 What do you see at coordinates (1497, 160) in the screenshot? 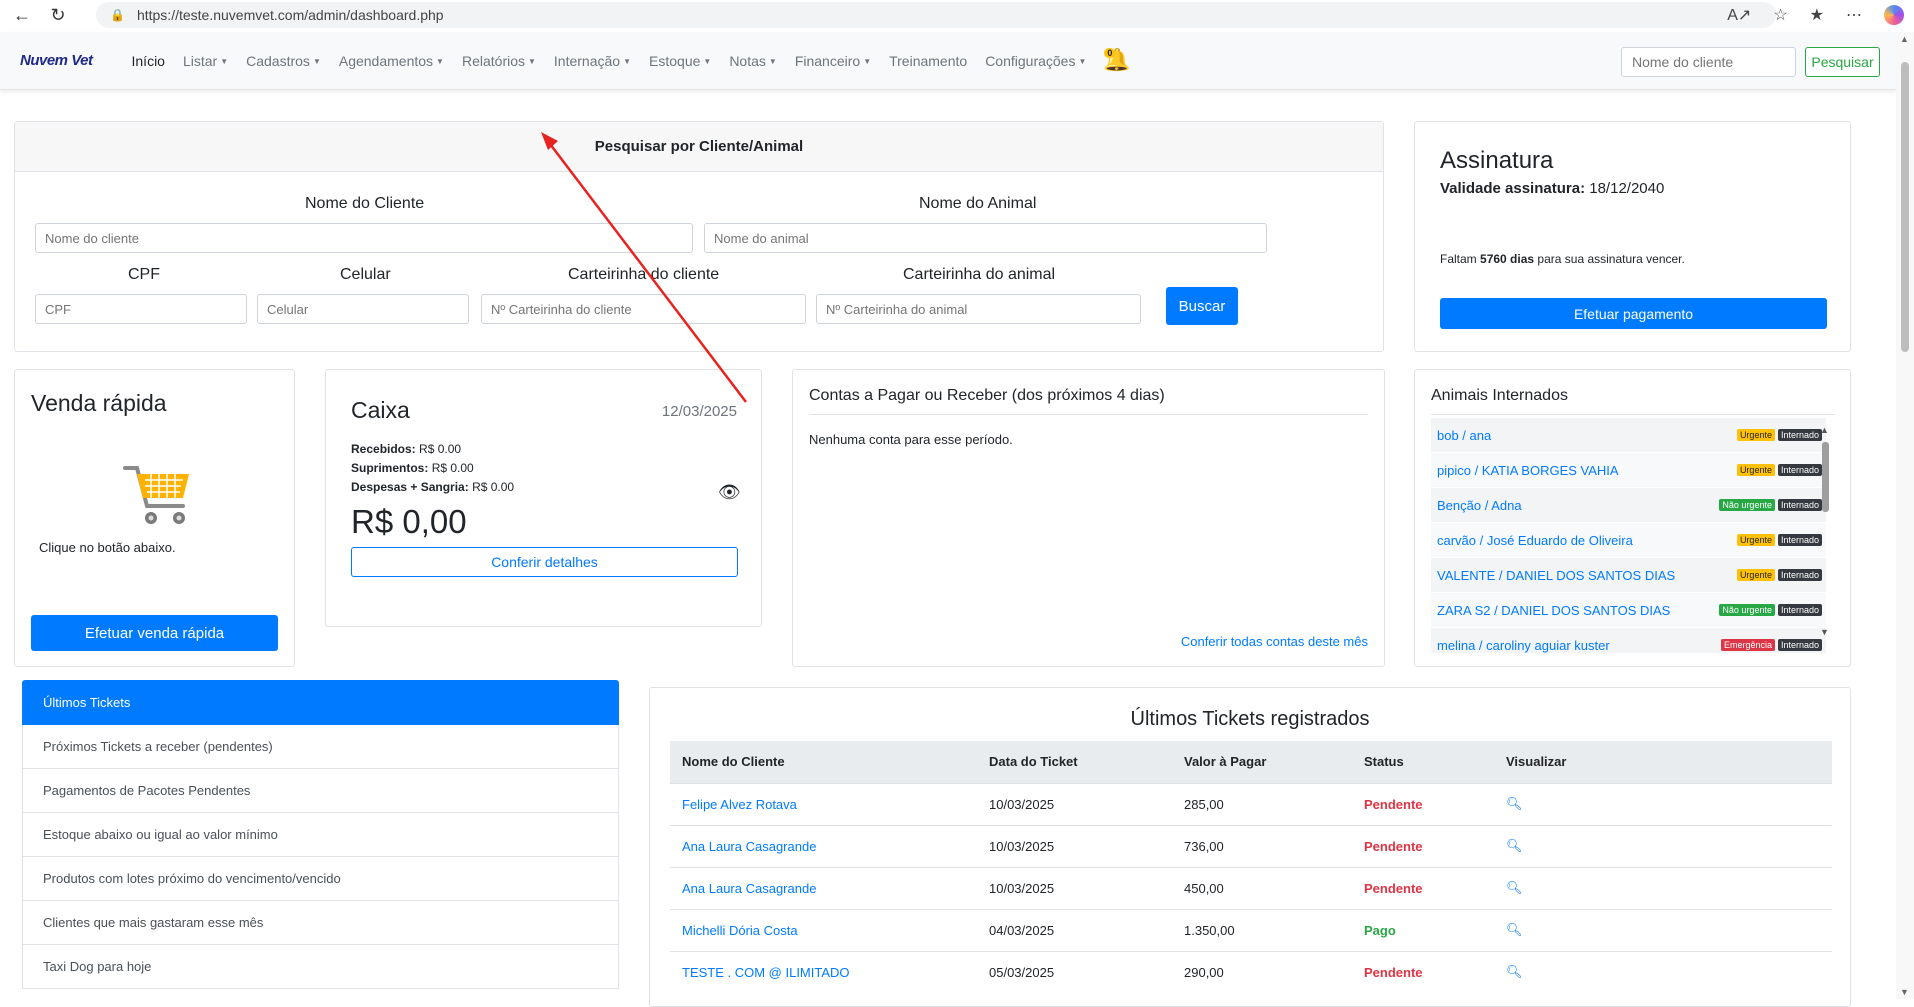
I see `subscription-title: Assinatura` at bounding box center [1497, 160].